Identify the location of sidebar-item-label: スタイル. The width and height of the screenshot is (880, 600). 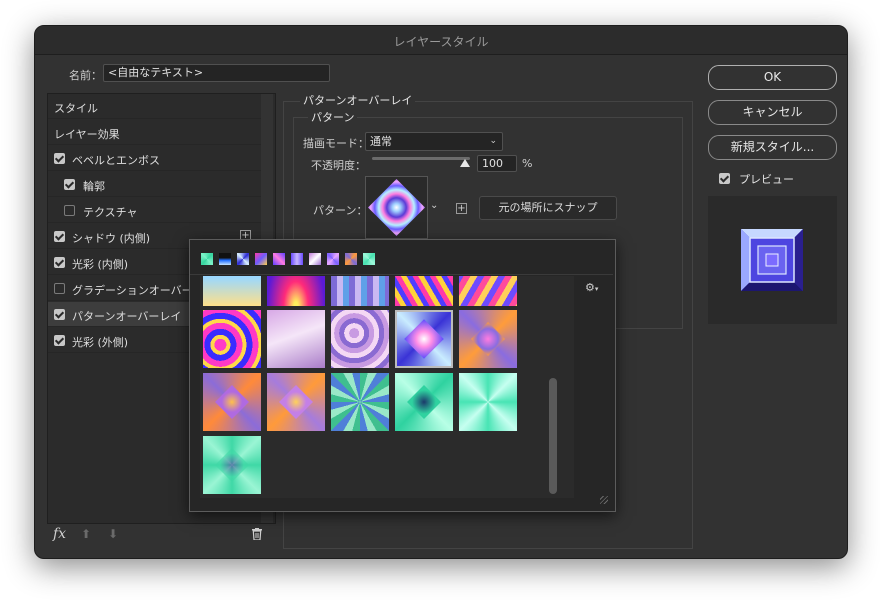
(76, 108).